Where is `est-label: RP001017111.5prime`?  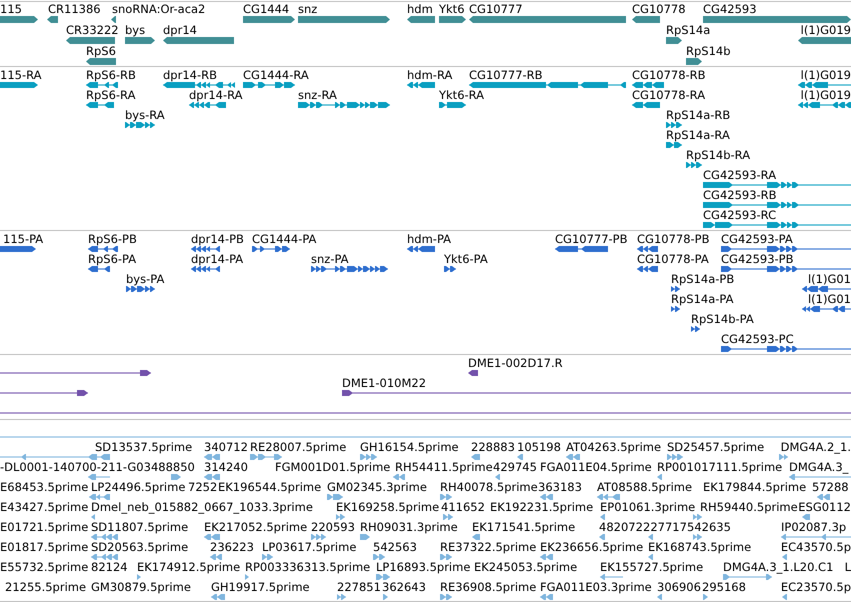 est-label: RP001017111.5prime is located at coordinates (719, 467).